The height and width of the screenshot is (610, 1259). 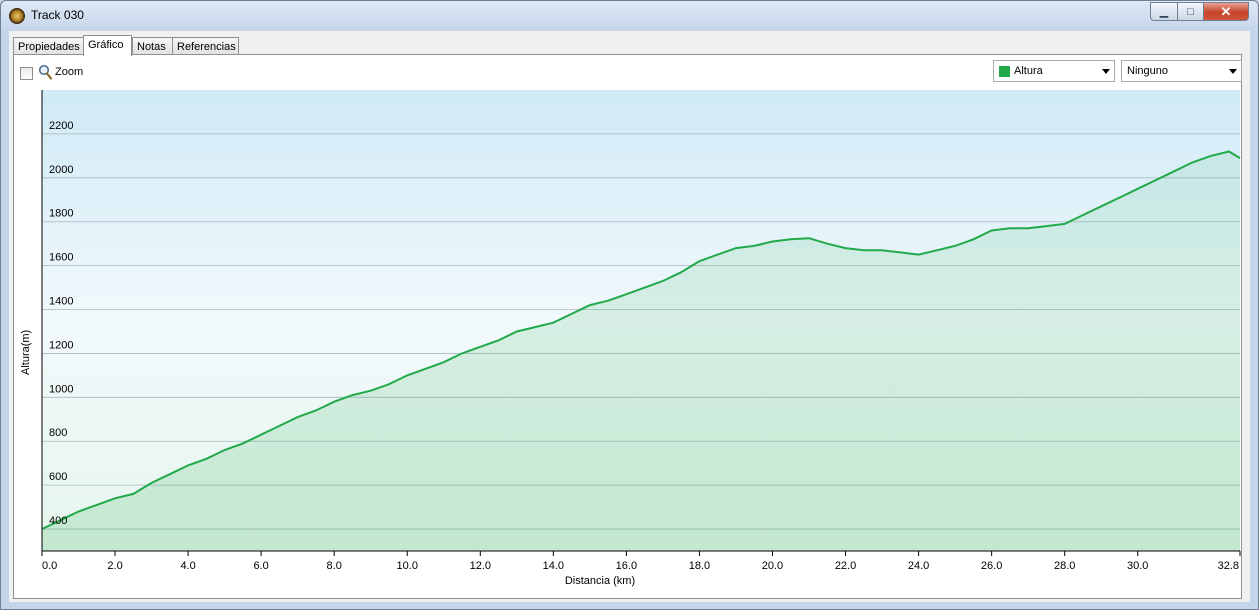 What do you see at coordinates (260, 566) in the screenshot?
I see `x-tick-label: 6.0` at bounding box center [260, 566].